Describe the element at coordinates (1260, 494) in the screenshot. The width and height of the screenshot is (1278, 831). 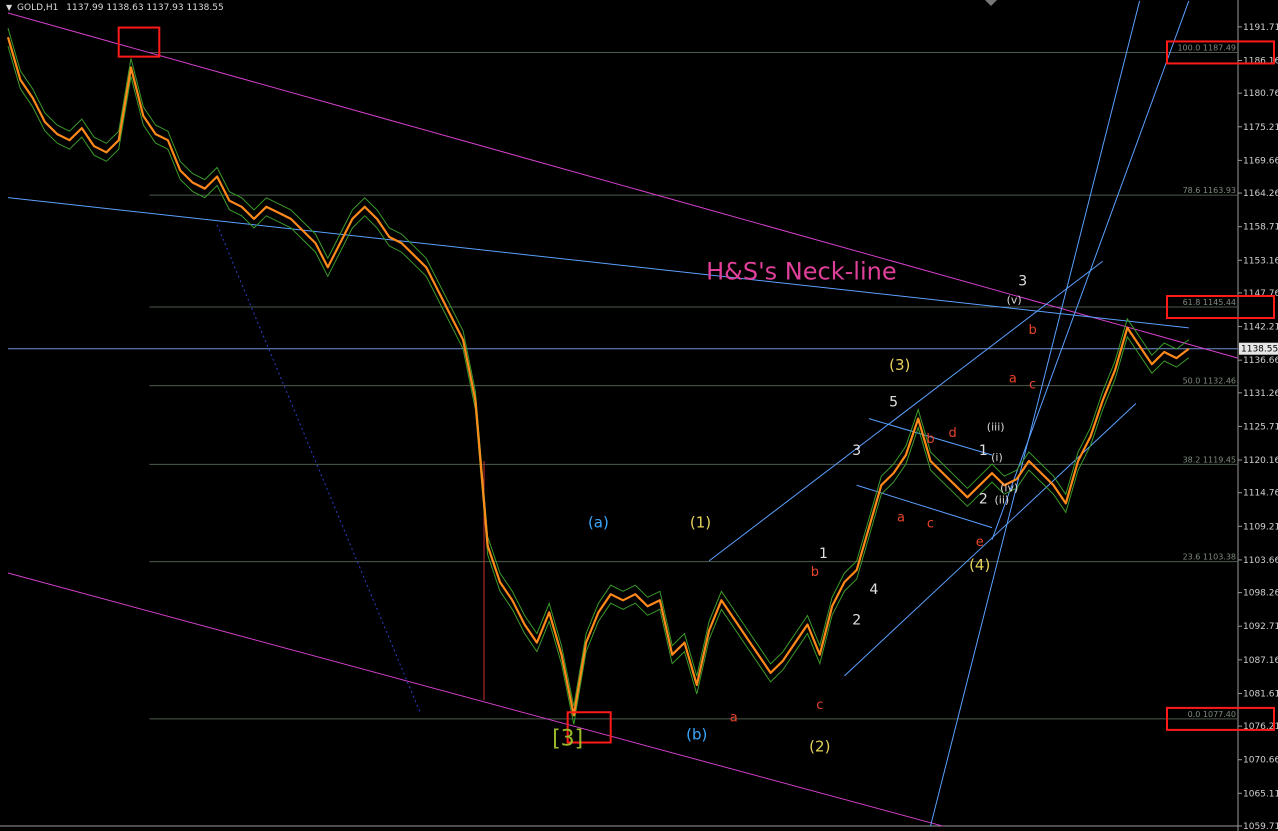
I see `y-tick-label: 1114.76` at that location.